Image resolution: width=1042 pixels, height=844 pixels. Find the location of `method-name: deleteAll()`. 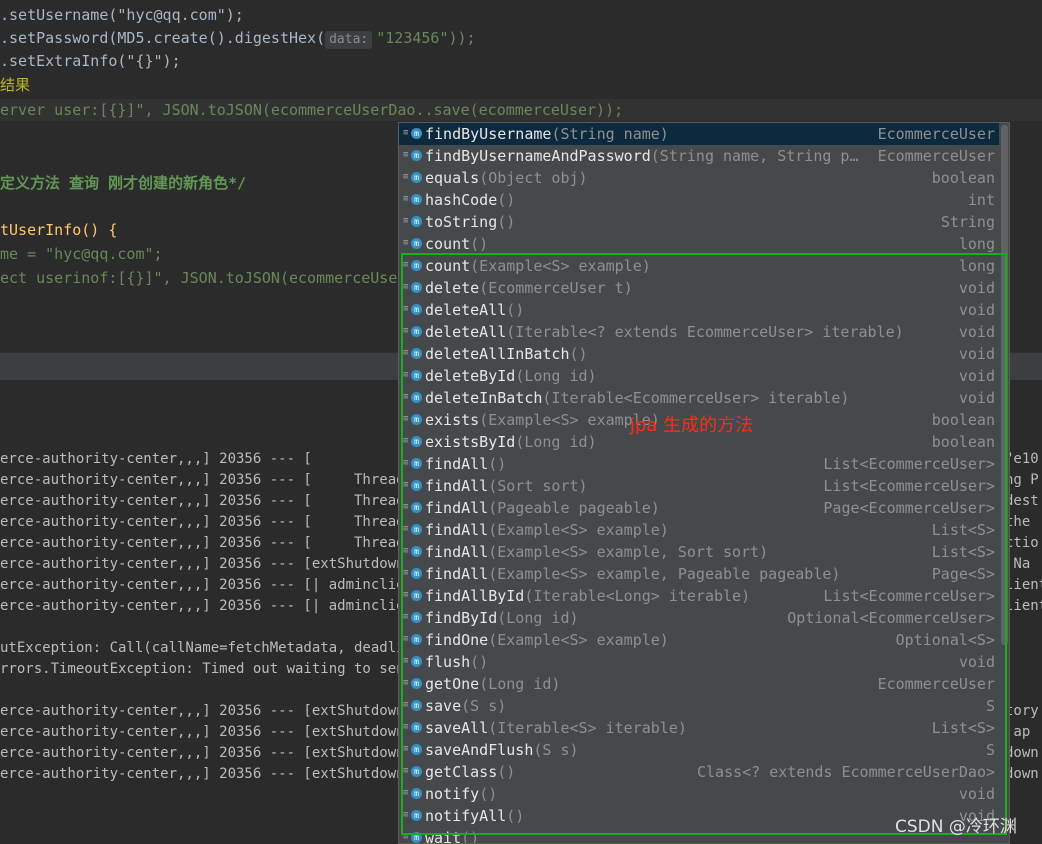

method-name: deleteAll() is located at coordinates (475, 310).